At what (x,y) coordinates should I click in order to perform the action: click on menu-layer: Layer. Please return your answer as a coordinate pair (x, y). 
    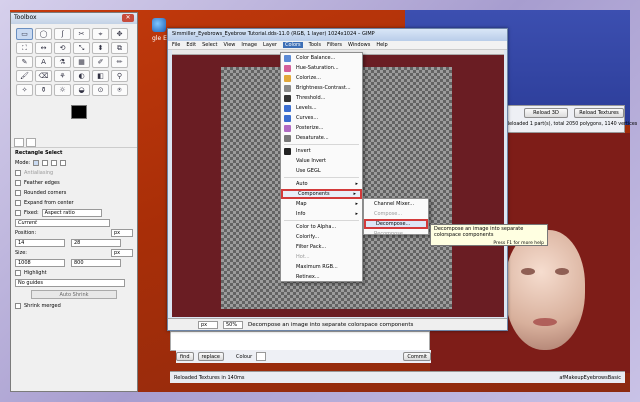
    Looking at the image, I should click on (270, 45).